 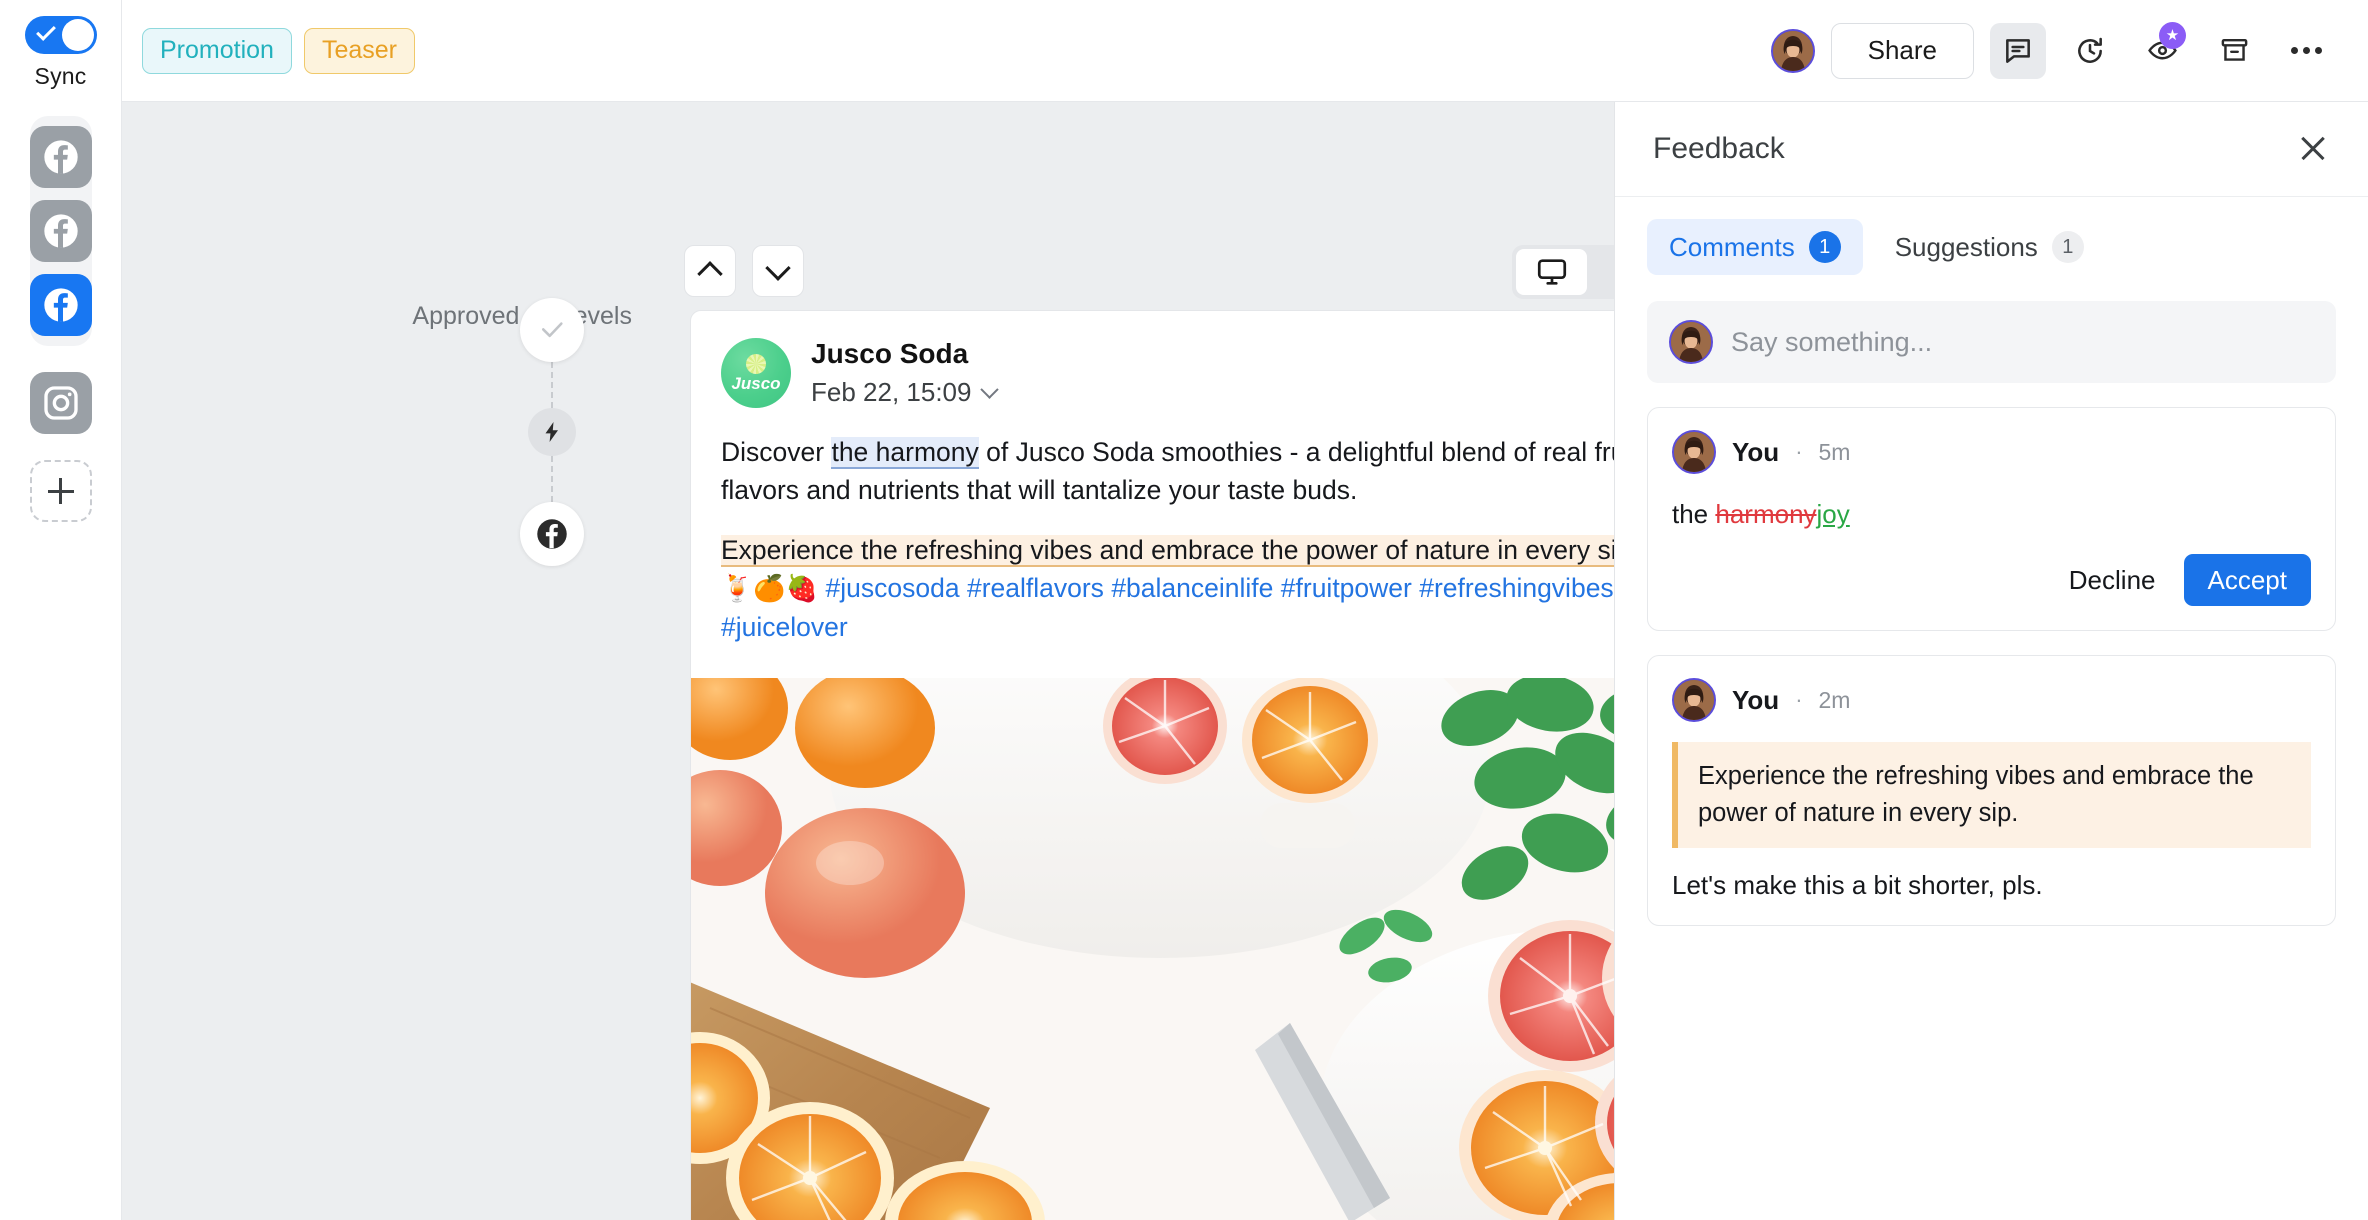 I want to click on comment-body-diff: the harmonyjoy, so click(x=1991, y=514).